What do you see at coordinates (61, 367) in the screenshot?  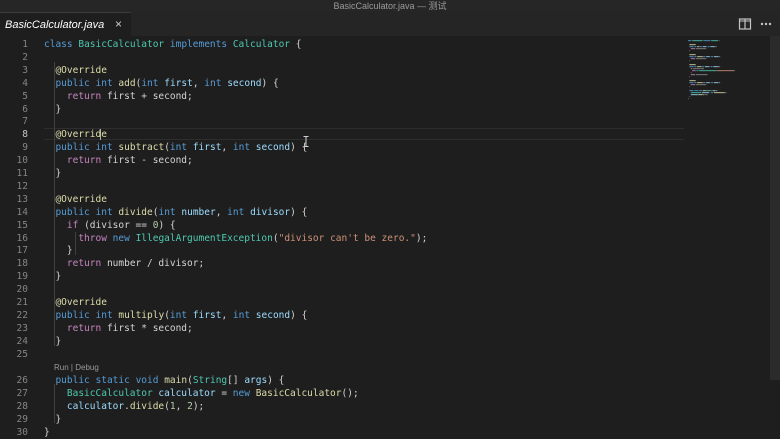 I see `codelens-run: Run` at bounding box center [61, 367].